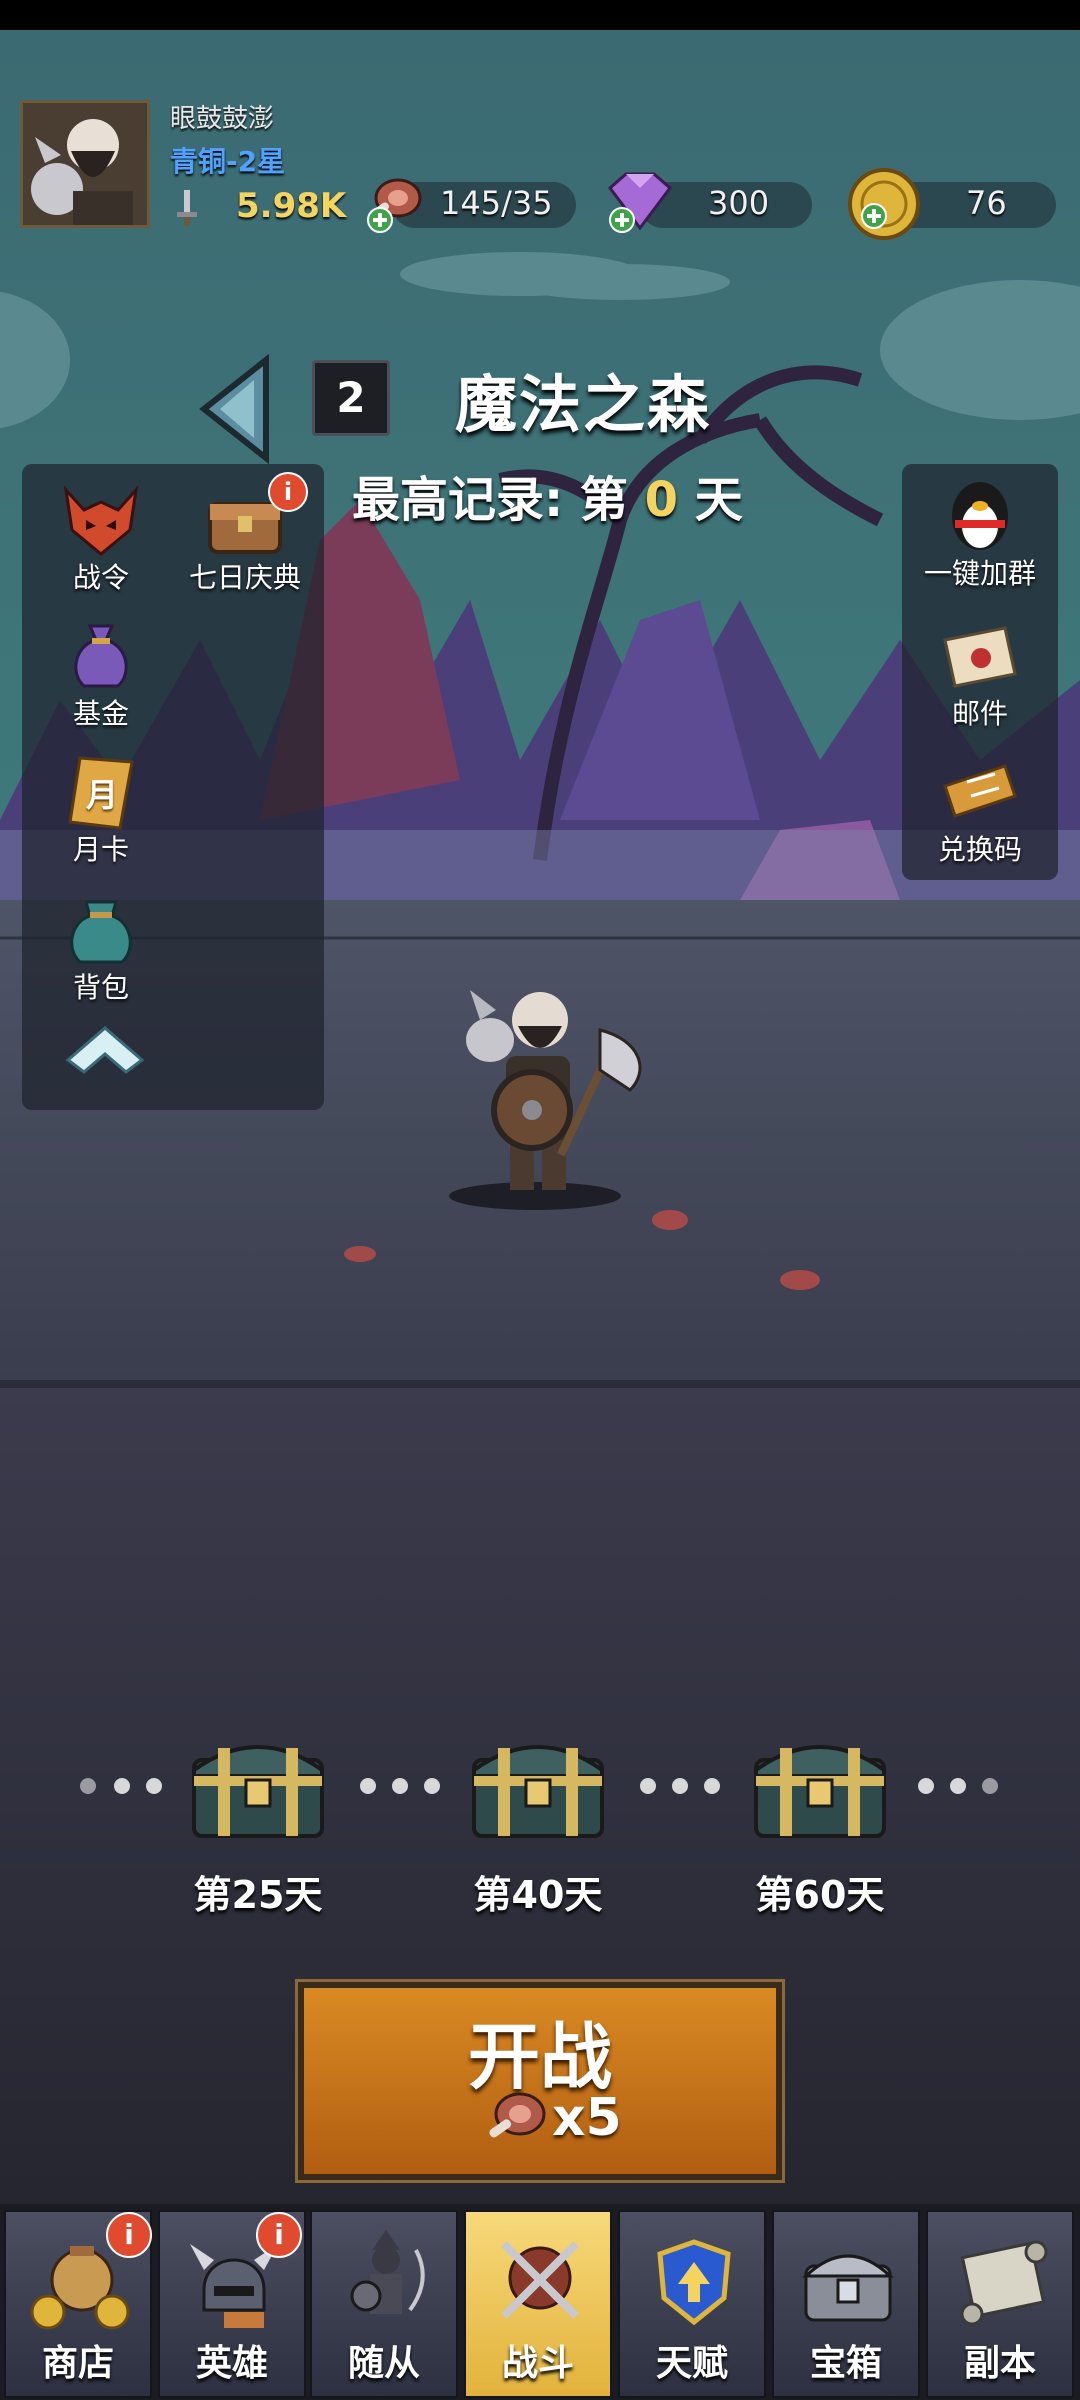 This screenshot has height=2400, width=1080. I want to click on tab-heroes-label: 英雄, so click(231, 2363).